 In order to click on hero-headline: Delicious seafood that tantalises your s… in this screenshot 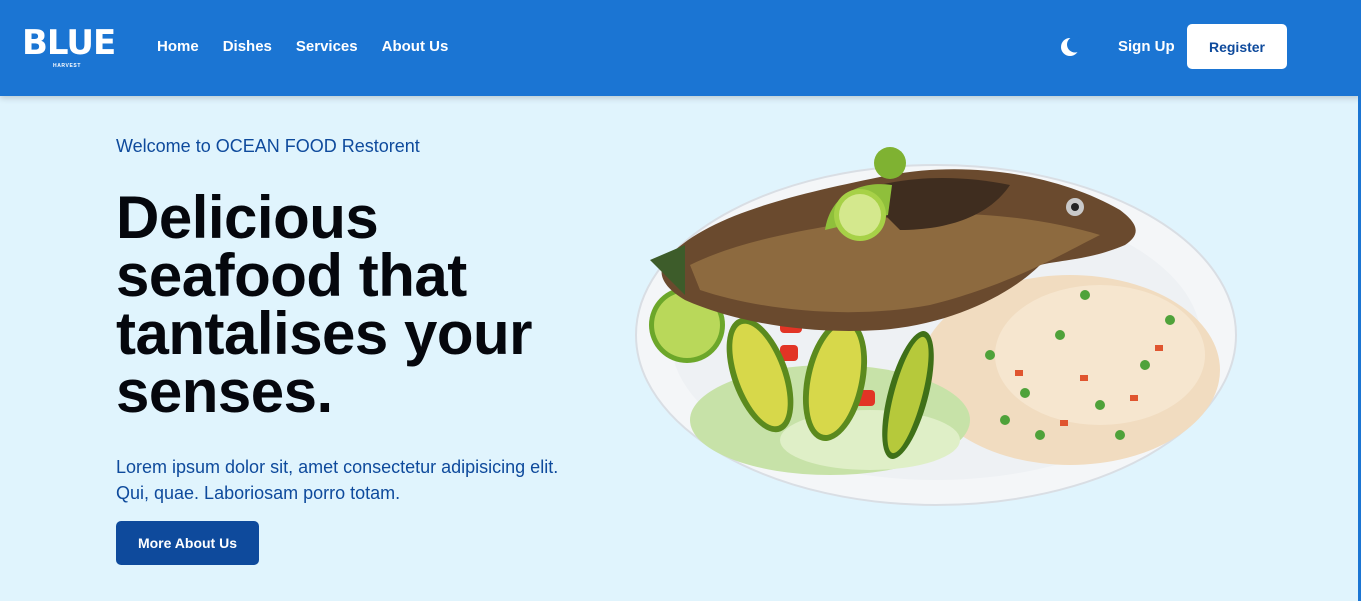, I will do `click(324, 304)`.